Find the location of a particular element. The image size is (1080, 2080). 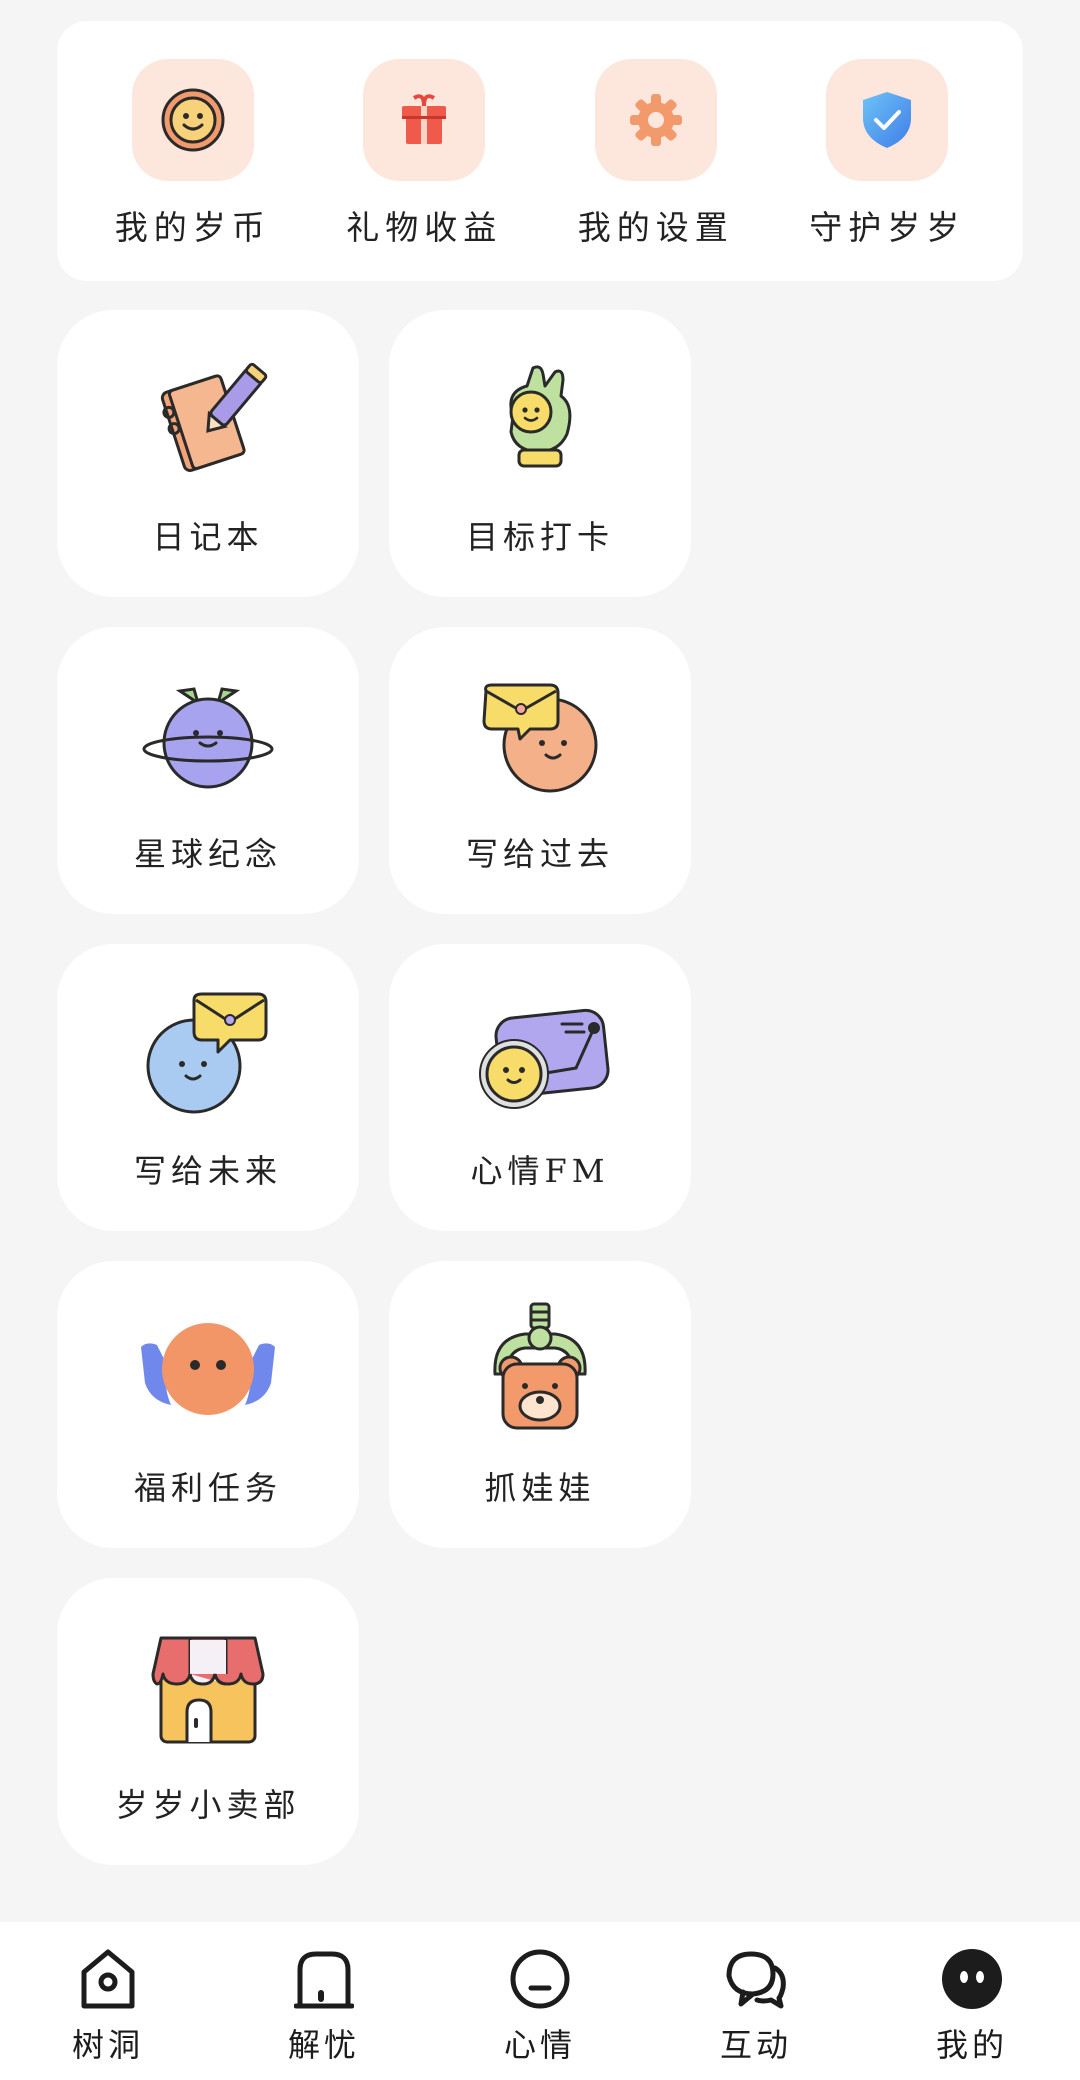

feature-card-write-future: 写给未来 is located at coordinates (208, 1087).